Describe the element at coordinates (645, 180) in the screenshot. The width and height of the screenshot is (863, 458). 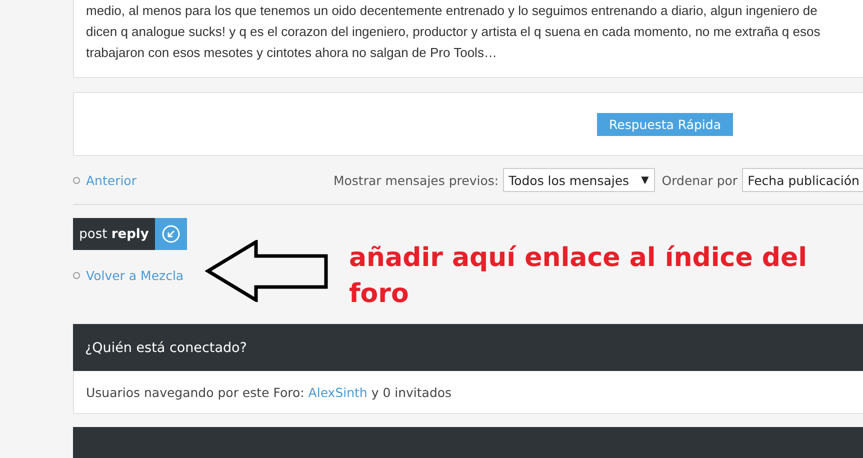
I see `caret-icon: ▼` at that location.